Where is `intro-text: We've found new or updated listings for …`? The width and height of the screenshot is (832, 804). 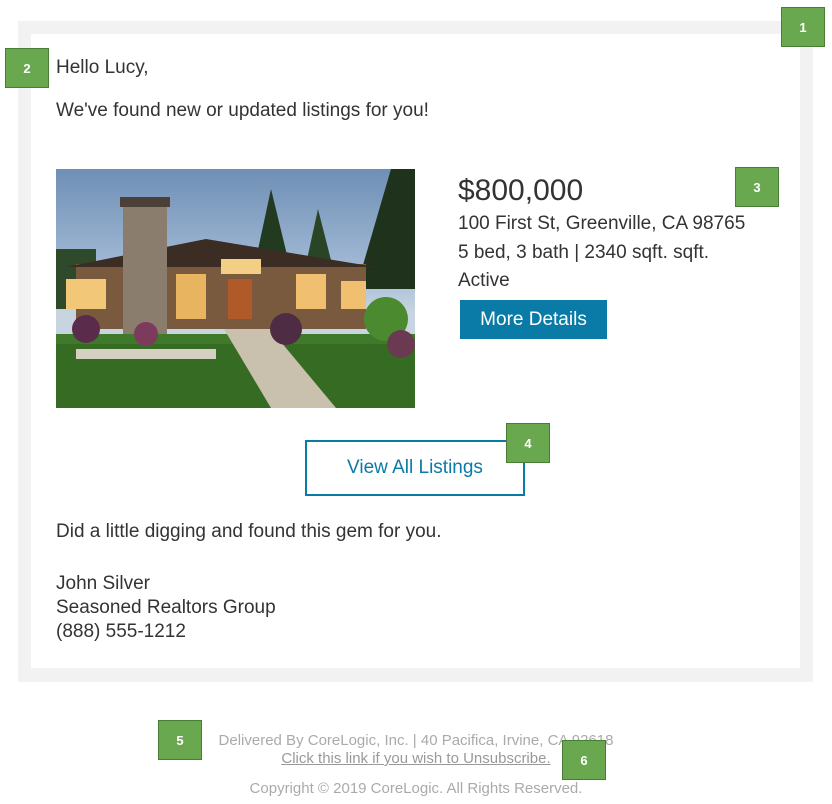
intro-text: We've found new or updated listings for … is located at coordinates (242, 110).